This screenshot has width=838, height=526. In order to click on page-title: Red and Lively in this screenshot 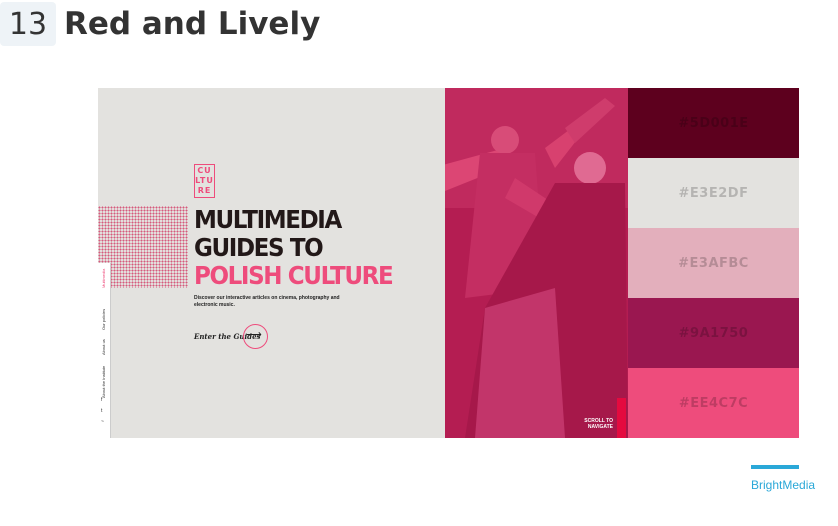, I will do `click(192, 24)`.